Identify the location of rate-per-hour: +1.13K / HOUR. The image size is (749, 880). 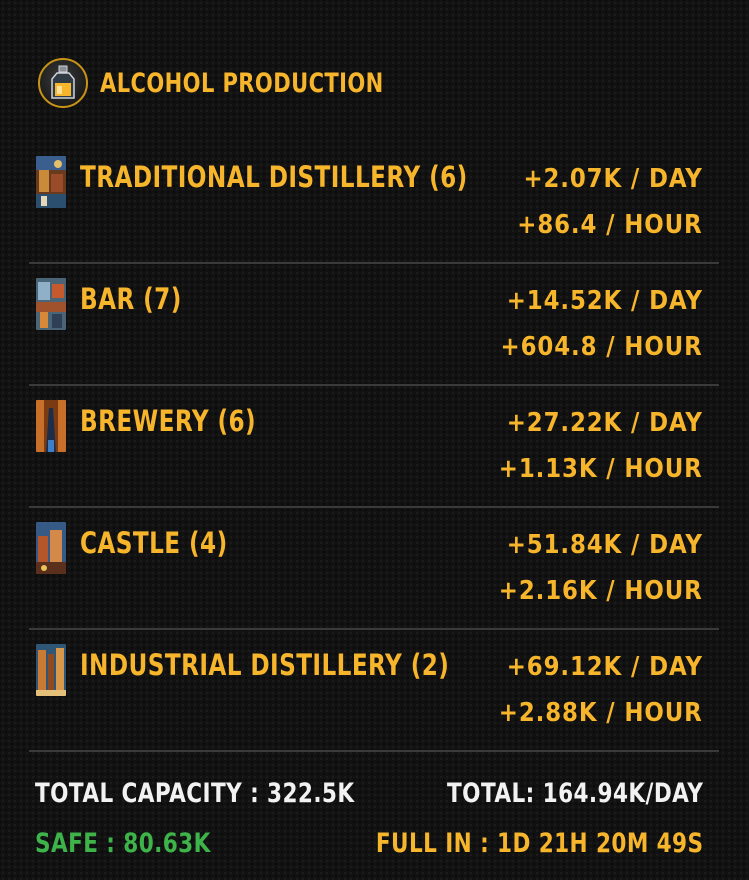
(601, 469).